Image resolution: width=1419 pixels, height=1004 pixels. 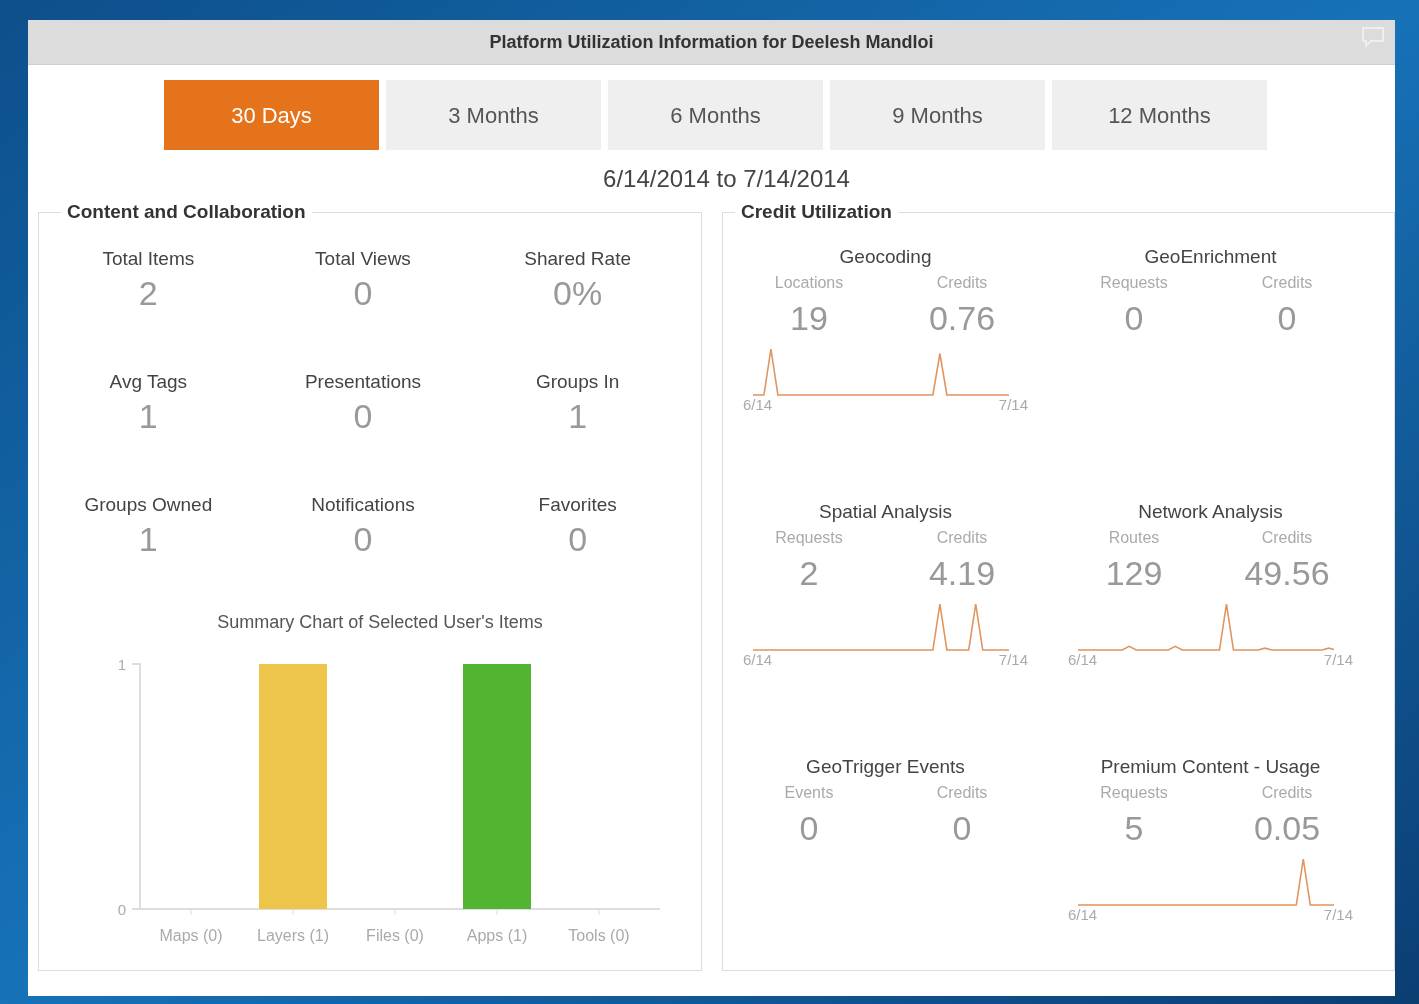 I want to click on card-title: GeoEnrichment, so click(x=1210, y=256).